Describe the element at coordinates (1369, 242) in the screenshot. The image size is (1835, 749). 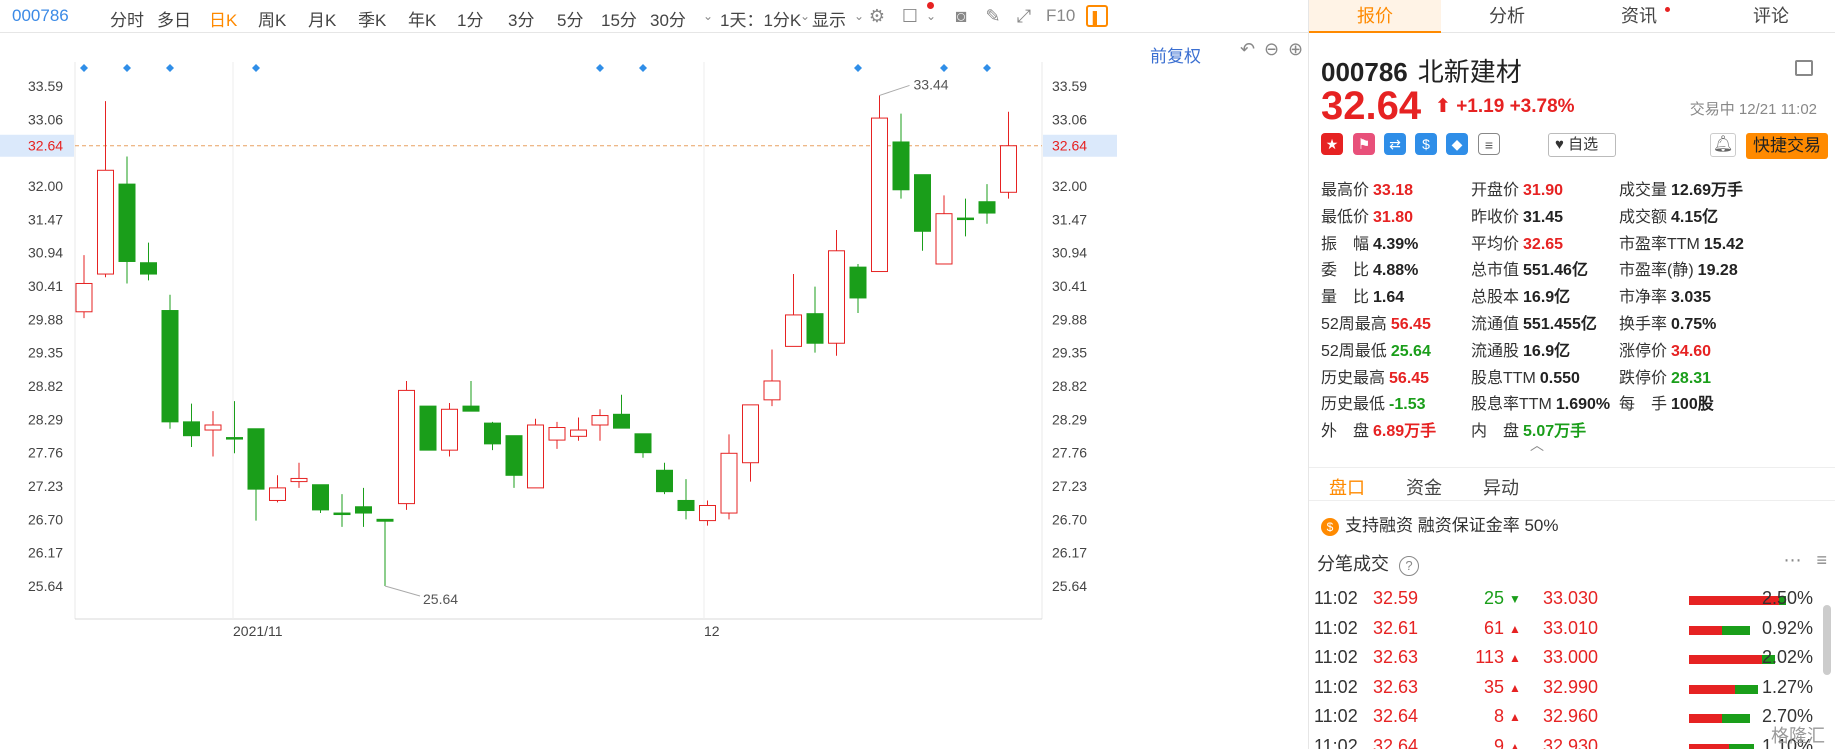
I see `stat-cell: 振 幅 4.39%` at that location.